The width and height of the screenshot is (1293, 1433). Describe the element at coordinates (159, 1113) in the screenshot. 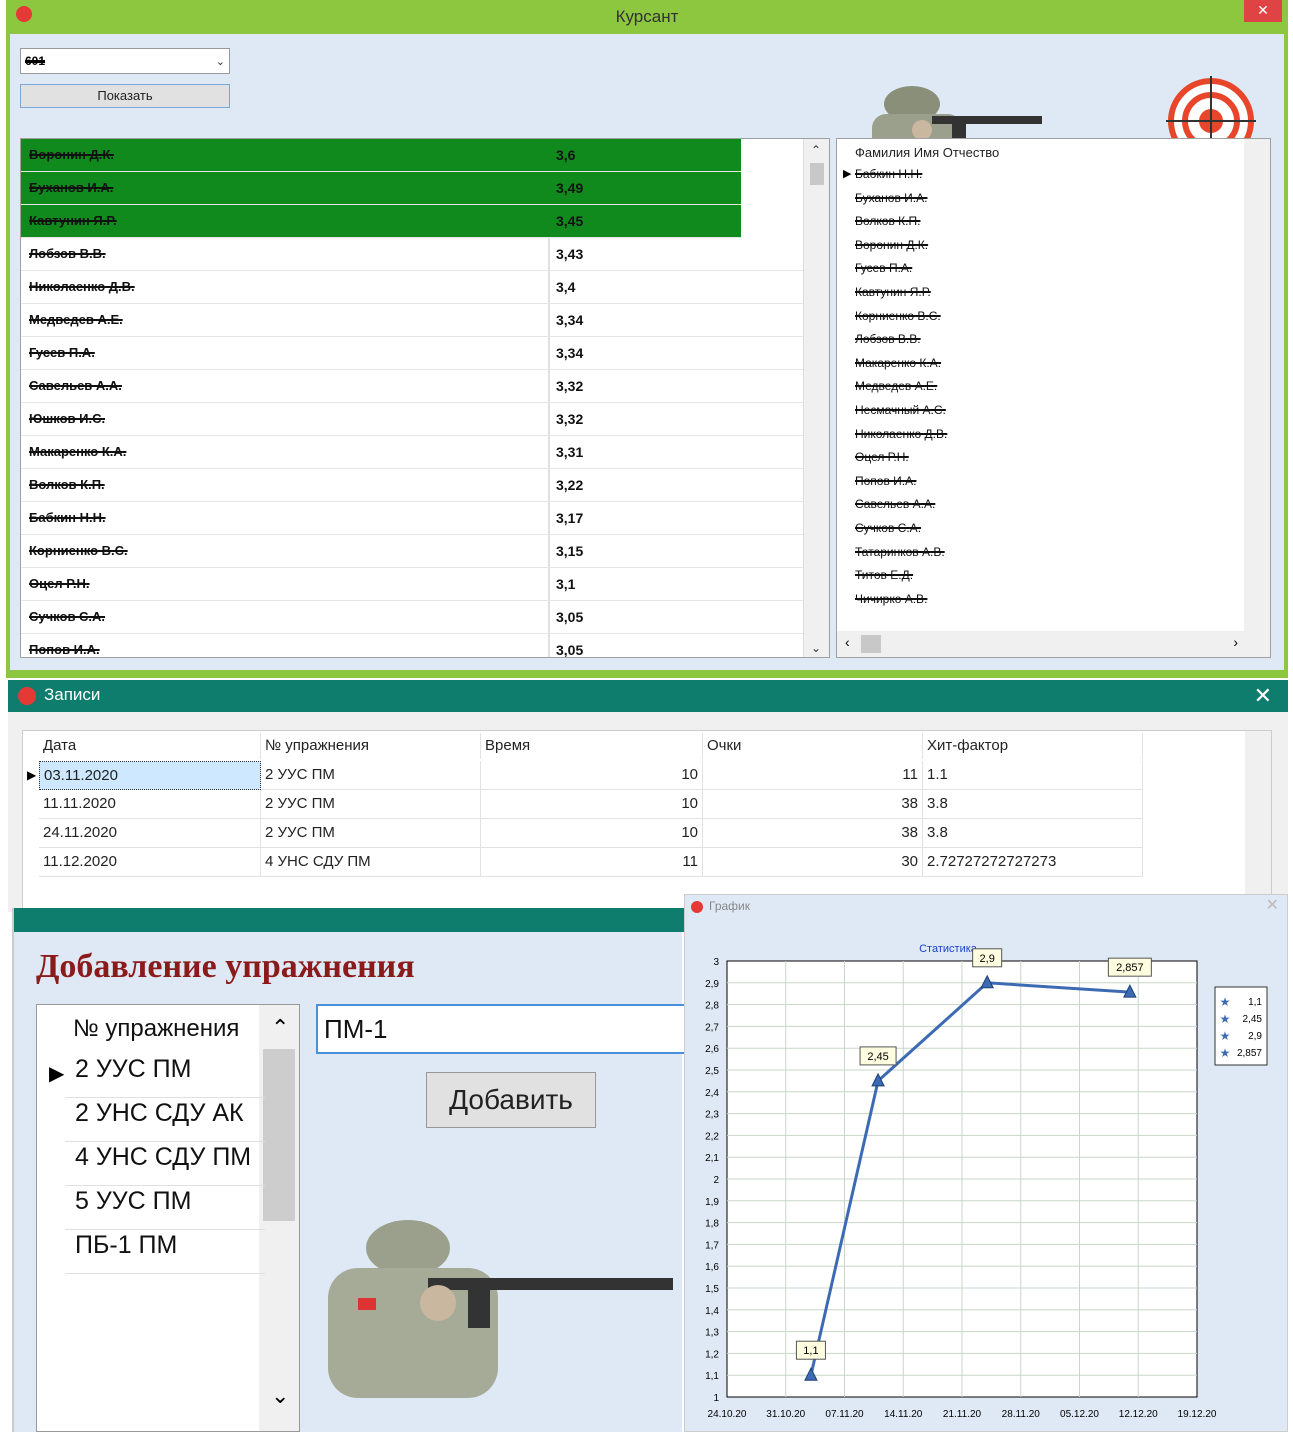

I see `list-item: 2 УНС СДУ АК` at that location.